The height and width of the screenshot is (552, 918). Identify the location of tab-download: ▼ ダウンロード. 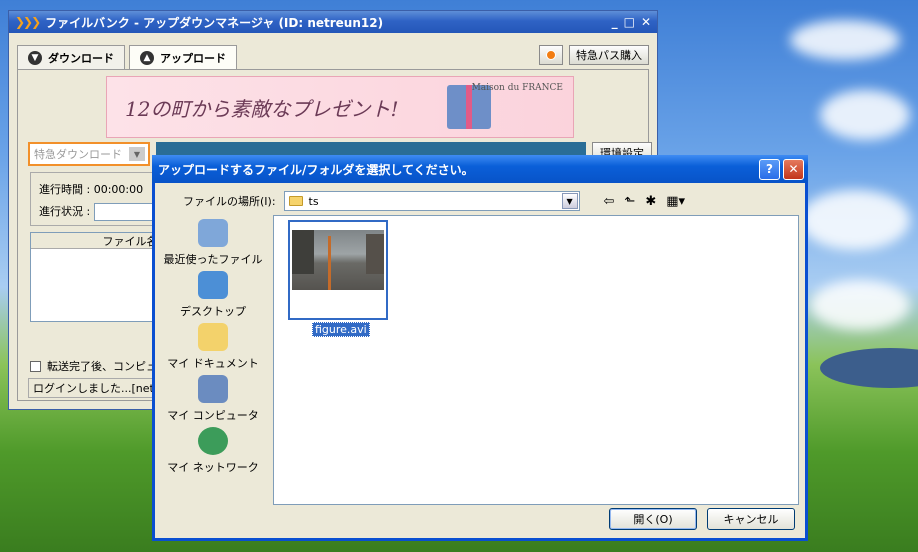
(71, 57).